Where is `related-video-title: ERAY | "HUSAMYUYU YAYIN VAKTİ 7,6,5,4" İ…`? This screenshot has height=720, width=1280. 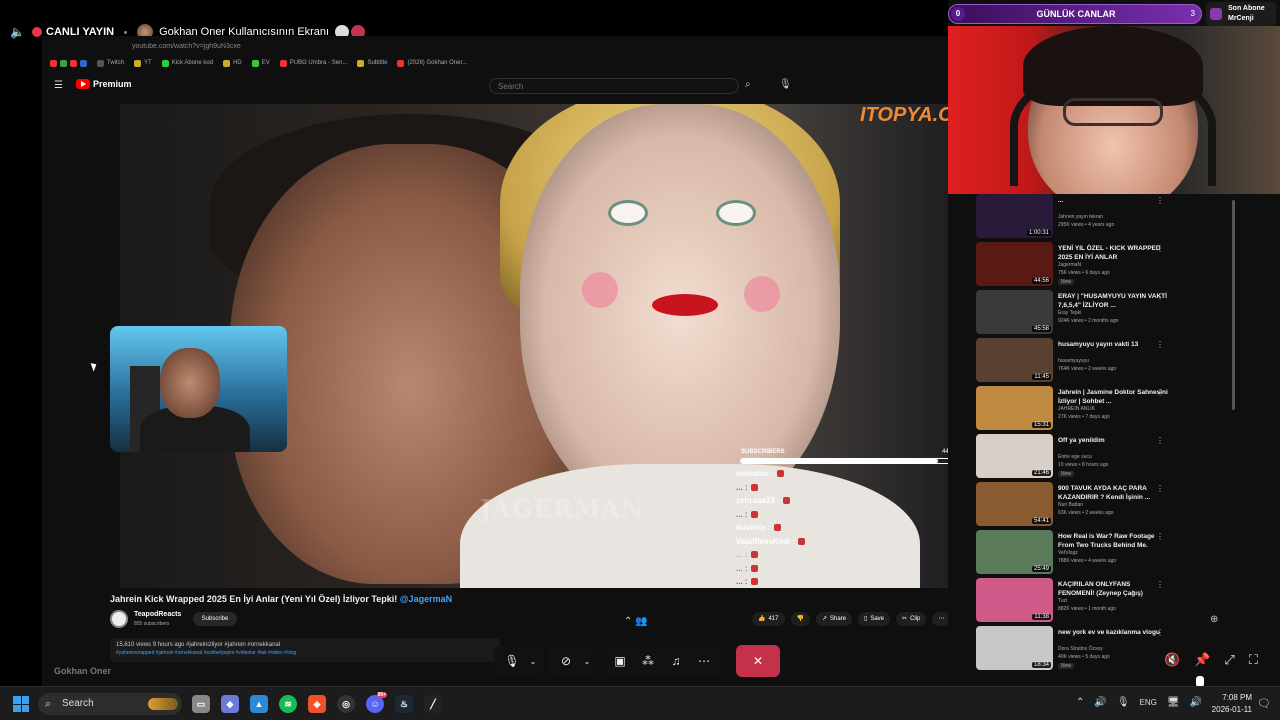 related-video-title: ERAY | "HUSAMYUYU YAYIN VAKTİ 7,6,5,4" İ… is located at coordinates (1113, 301).